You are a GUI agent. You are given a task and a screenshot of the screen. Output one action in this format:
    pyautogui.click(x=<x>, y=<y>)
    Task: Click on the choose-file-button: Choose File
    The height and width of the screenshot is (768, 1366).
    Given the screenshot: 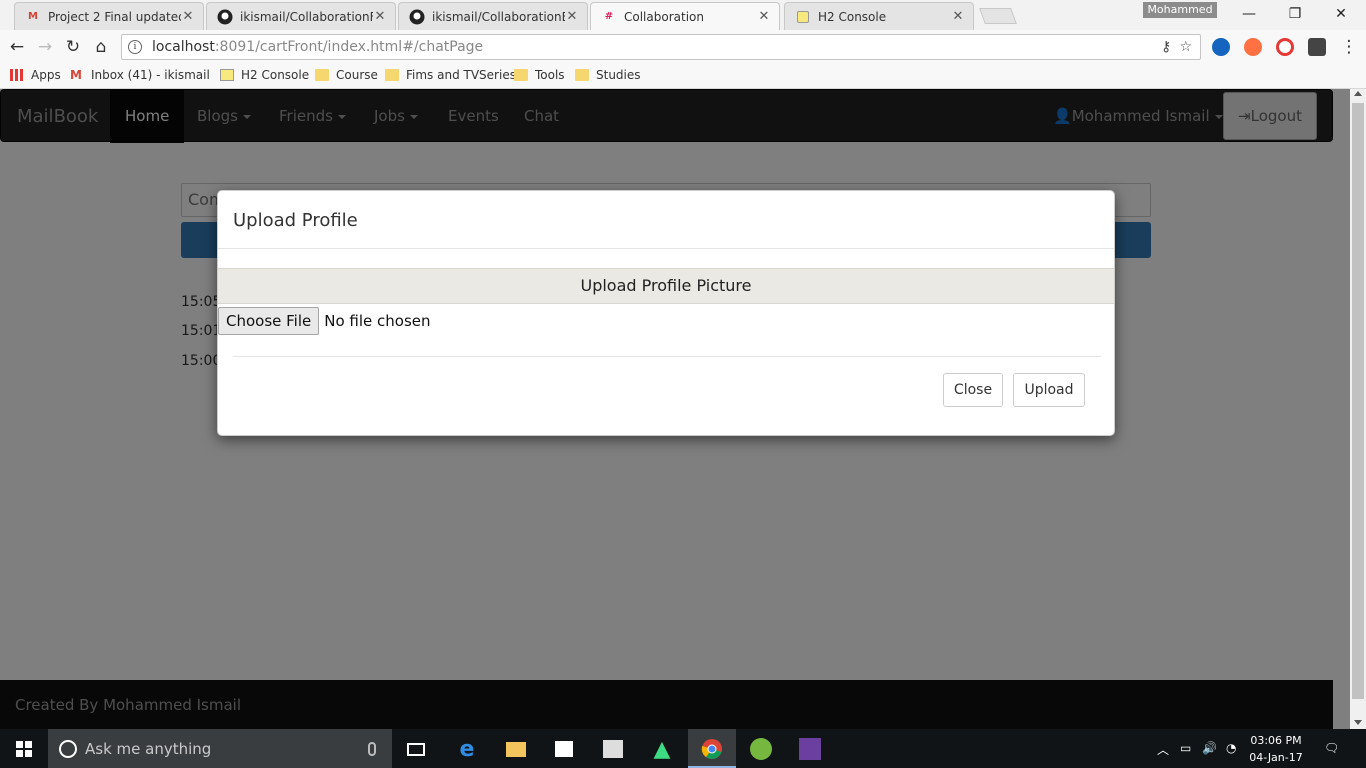 What is the action you would take?
    pyautogui.click(x=269, y=321)
    